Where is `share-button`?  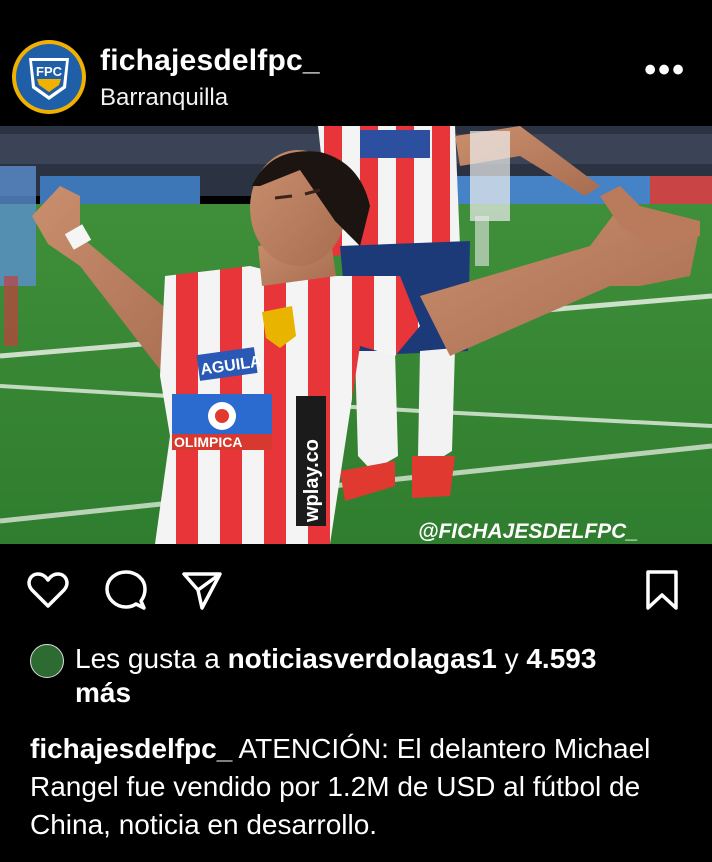
share-button is located at coordinates (202, 590).